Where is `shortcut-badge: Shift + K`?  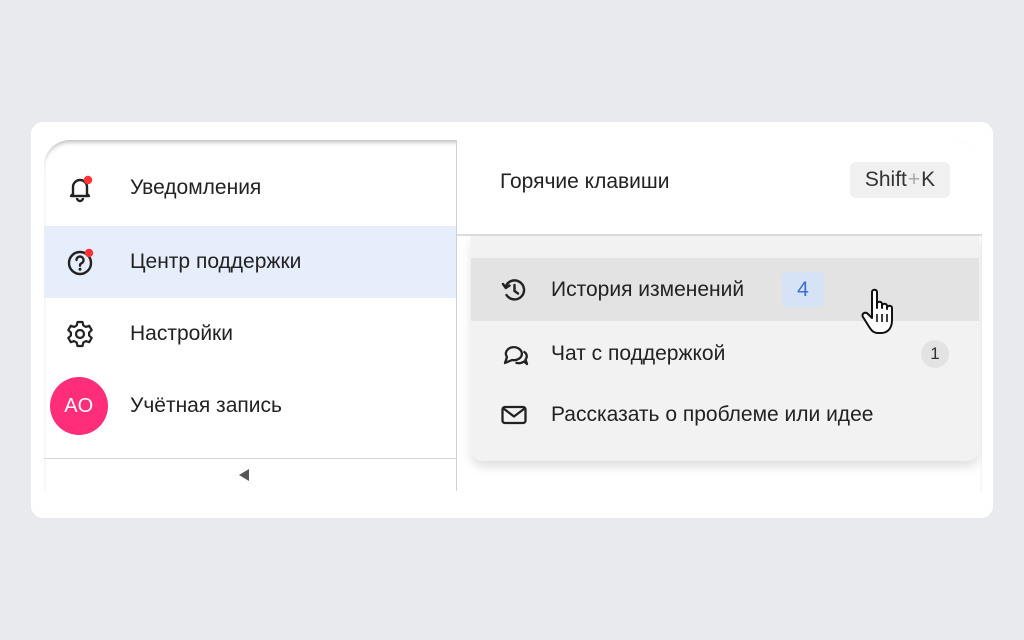
shortcut-badge: Shift + K is located at coordinates (900, 180).